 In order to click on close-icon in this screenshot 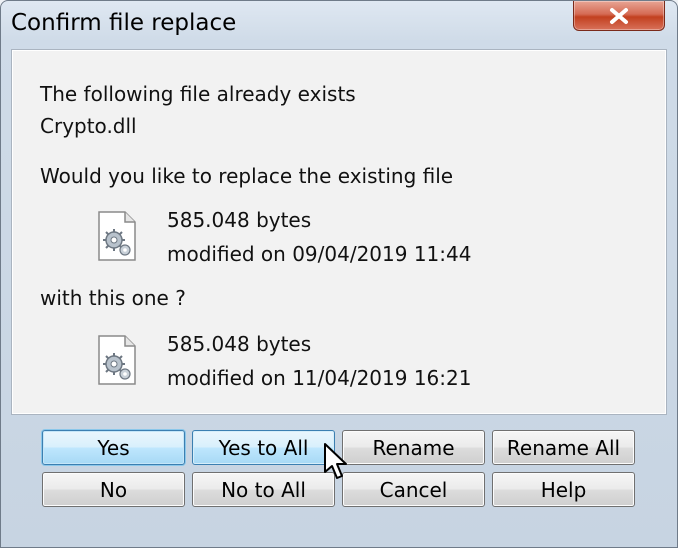, I will do `click(619, 15)`.